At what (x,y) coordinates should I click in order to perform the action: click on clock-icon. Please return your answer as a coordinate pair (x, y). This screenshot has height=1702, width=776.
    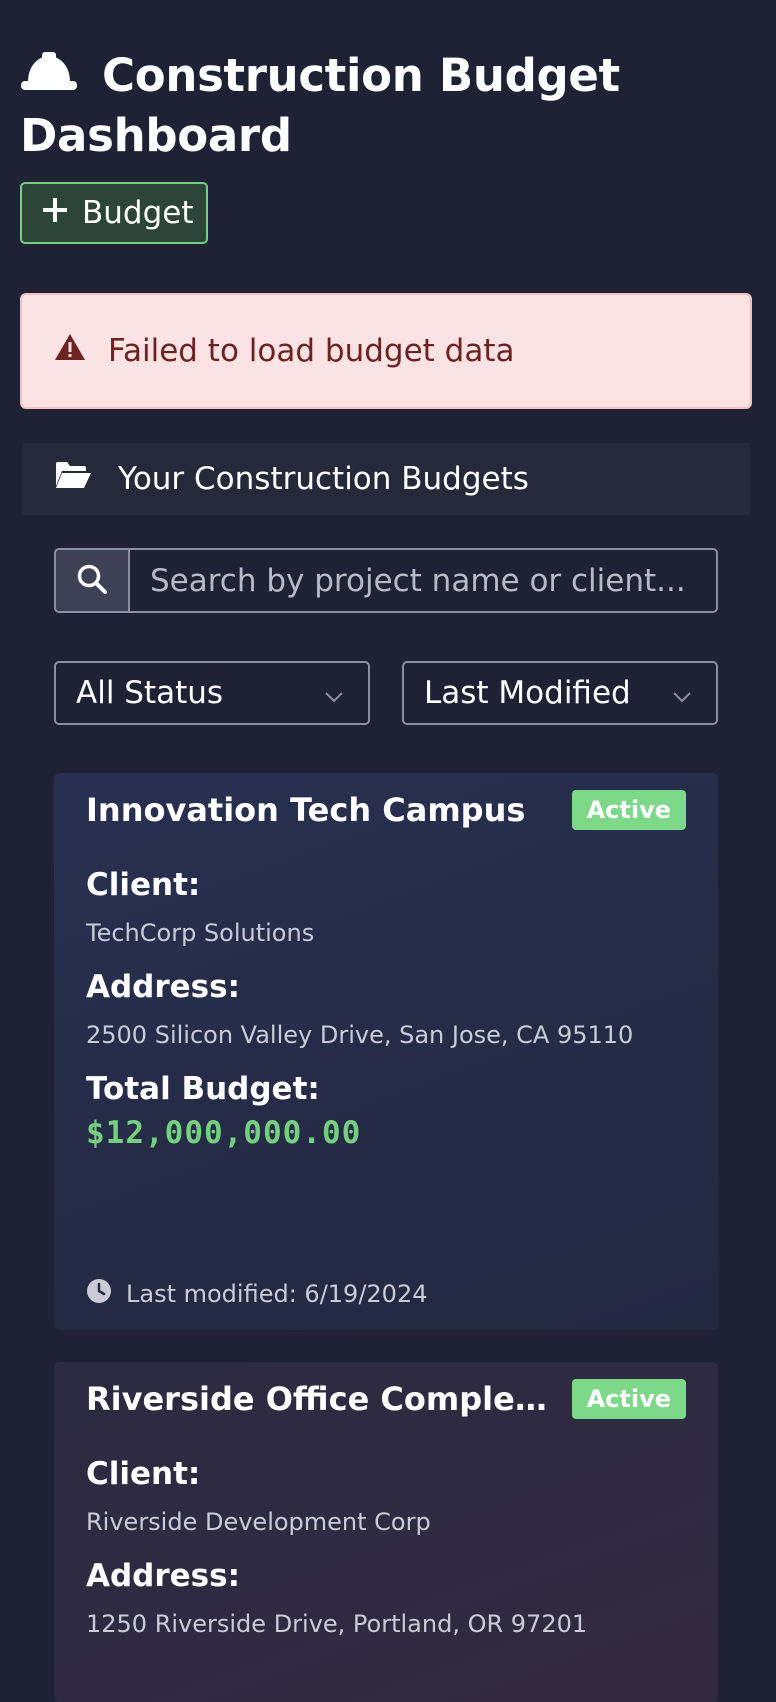
    Looking at the image, I should click on (99, 1294).